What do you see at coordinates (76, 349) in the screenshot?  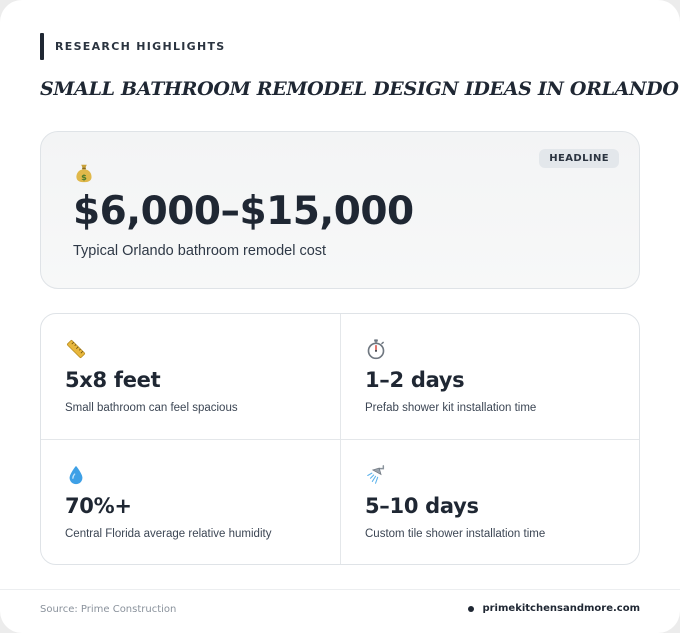 I see `ruler-icon` at bounding box center [76, 349].